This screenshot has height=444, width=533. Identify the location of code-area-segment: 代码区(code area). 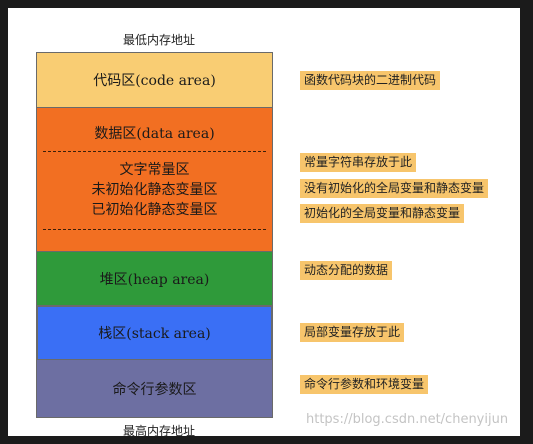
(154, 80).